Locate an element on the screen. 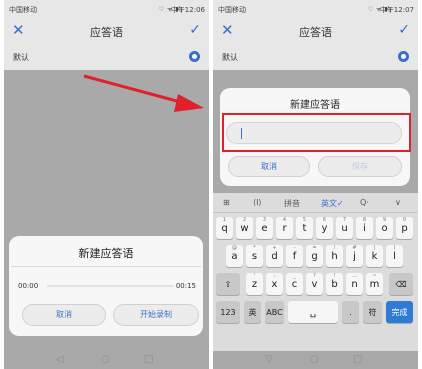  key-n-label: n is located at coordinates (354, 284).